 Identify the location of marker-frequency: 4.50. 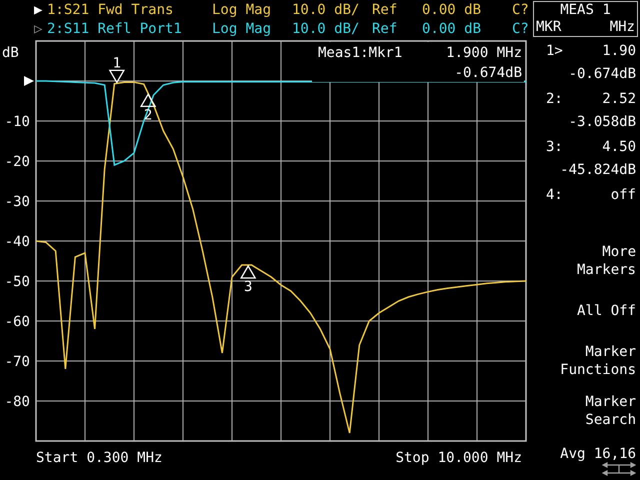
(619, 147).